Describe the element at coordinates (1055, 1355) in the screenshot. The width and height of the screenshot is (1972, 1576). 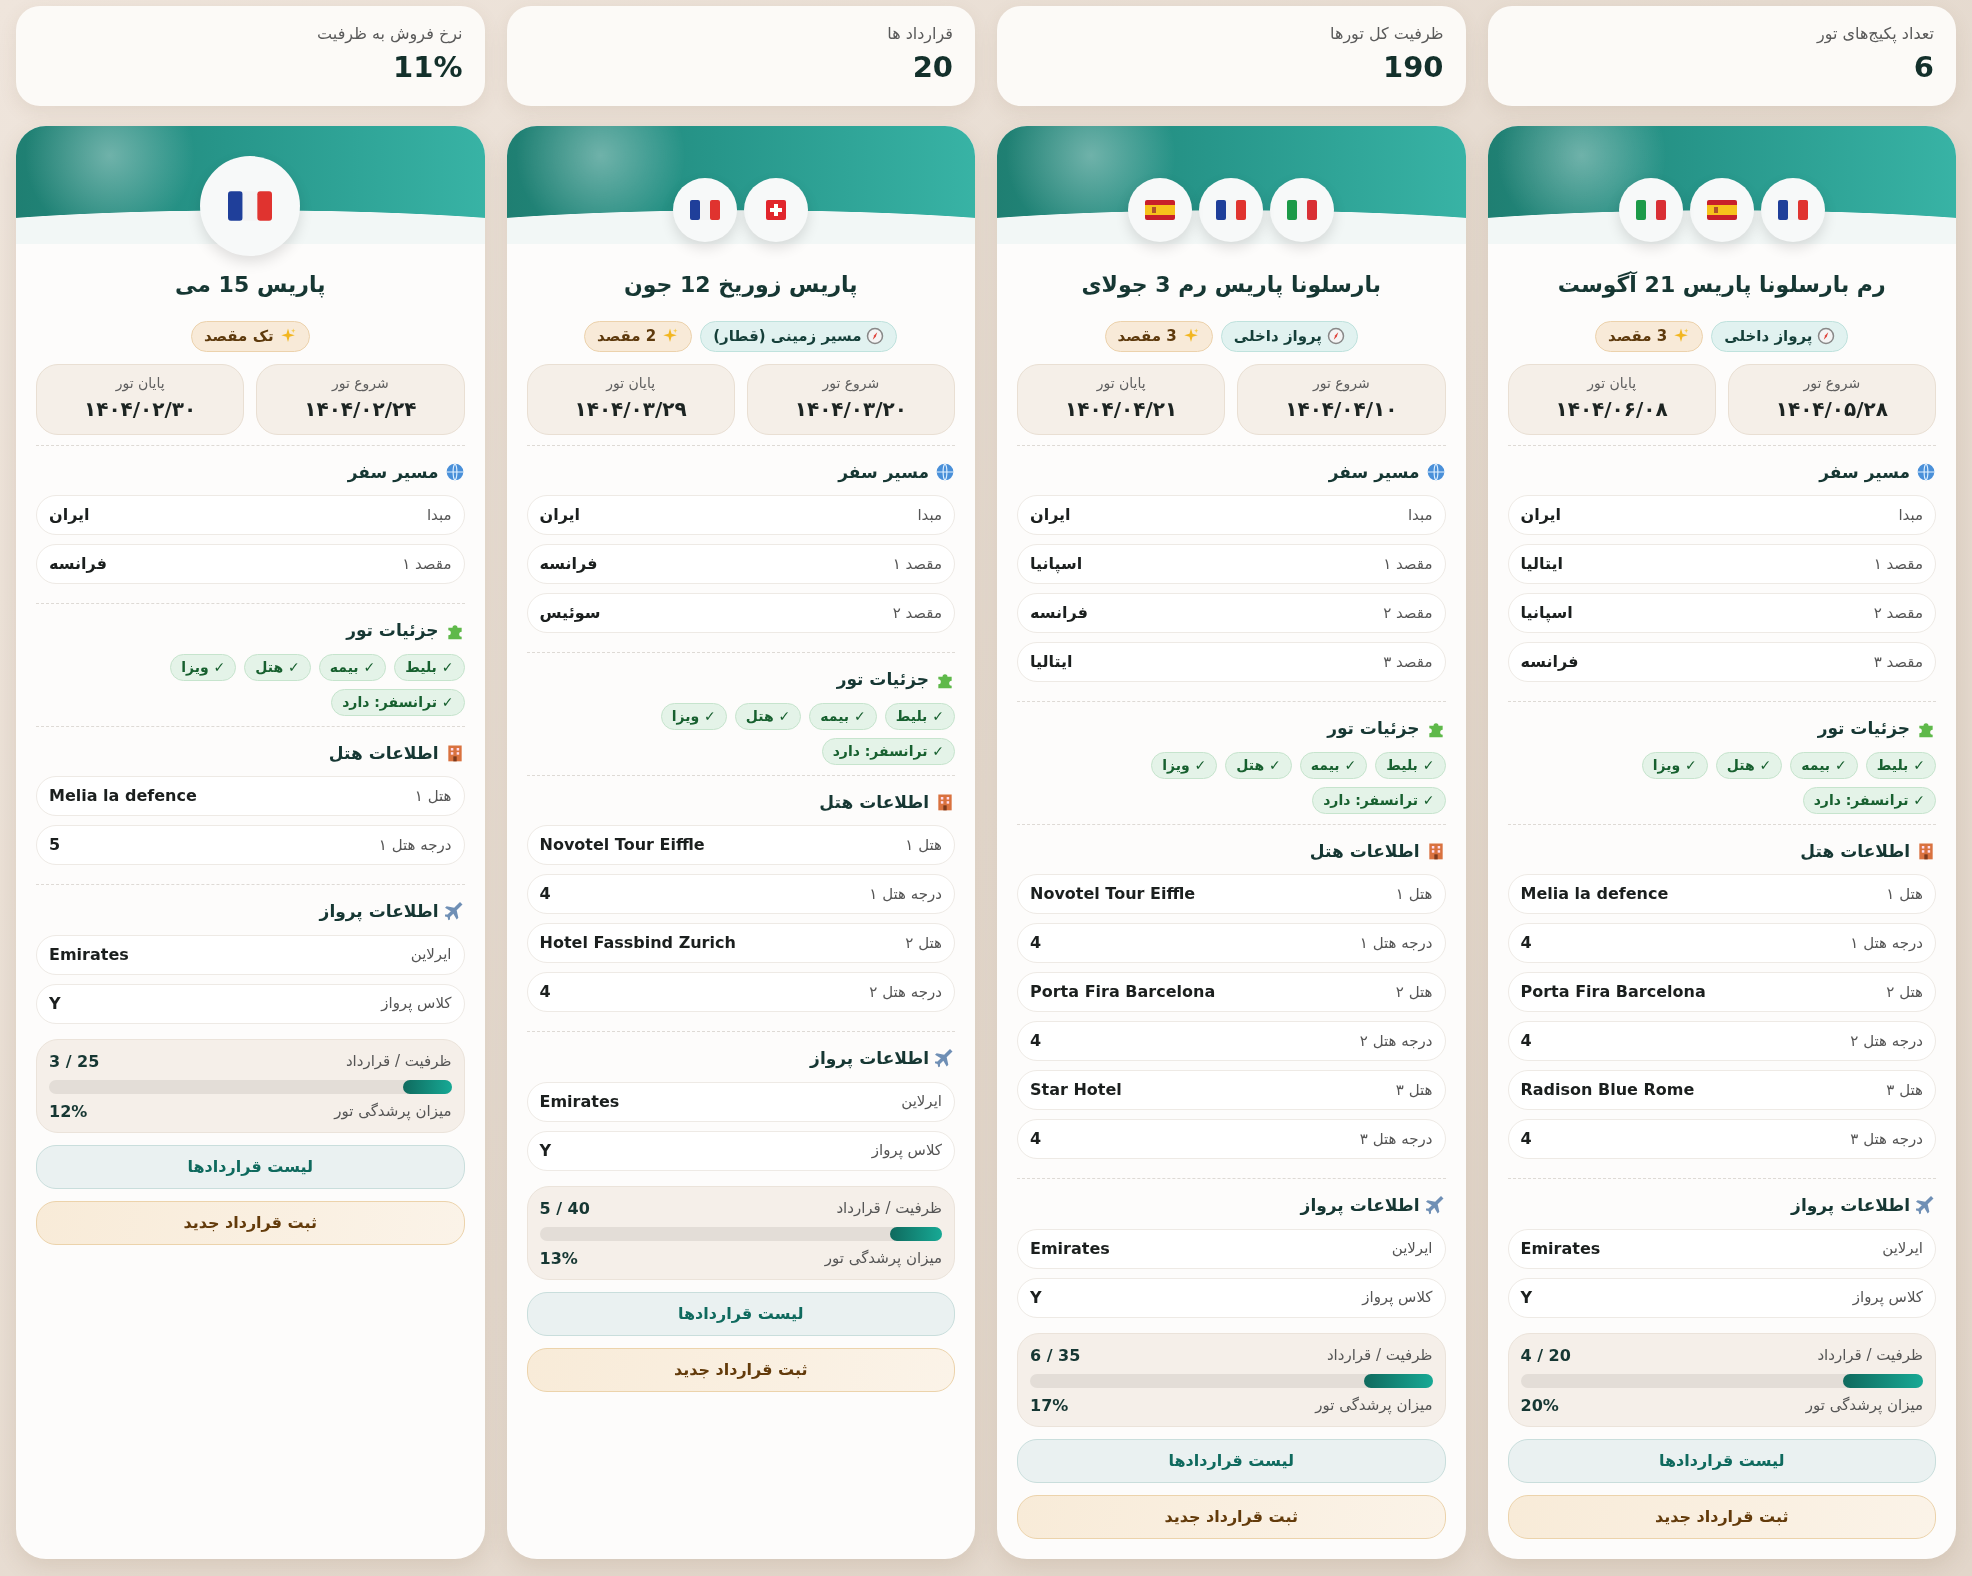
I see `capacity-value: 6 / 35` at that location.